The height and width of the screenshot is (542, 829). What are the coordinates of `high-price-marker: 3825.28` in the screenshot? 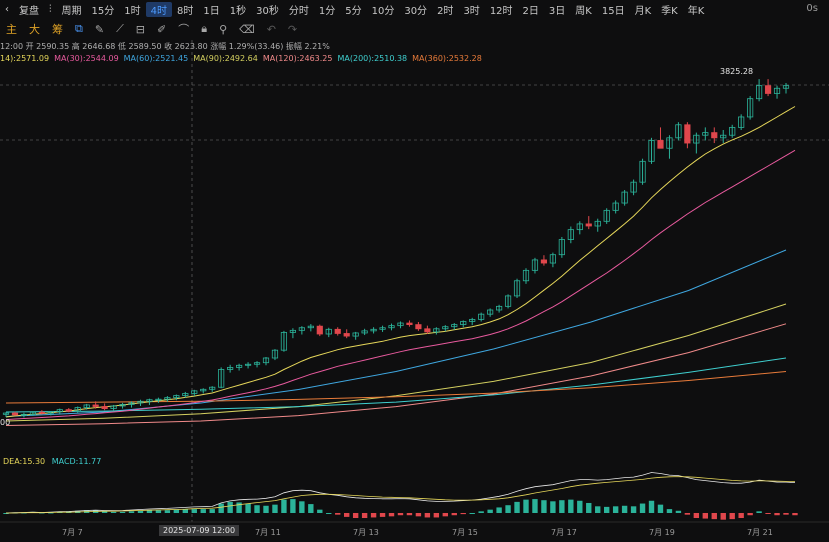 It's located at (737, 71).